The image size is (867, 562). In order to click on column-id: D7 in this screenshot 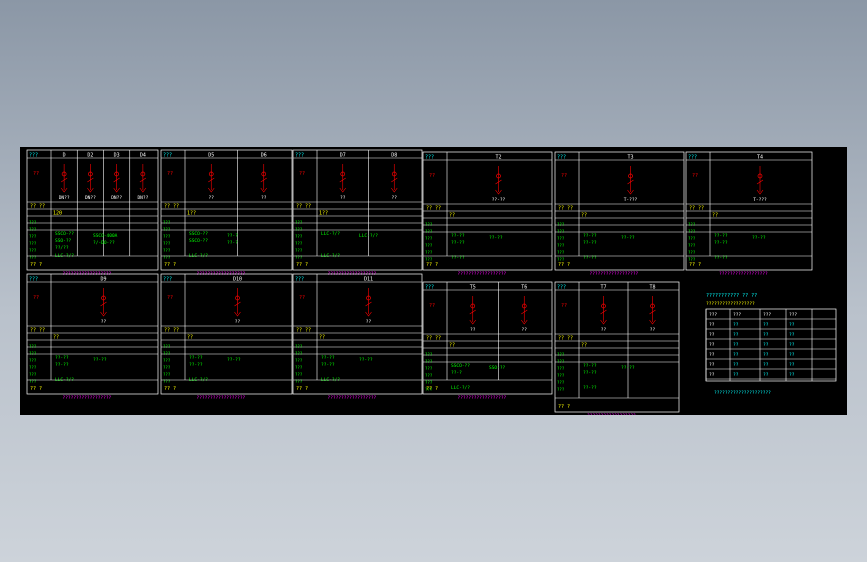, I will do `click(343, 156)`.